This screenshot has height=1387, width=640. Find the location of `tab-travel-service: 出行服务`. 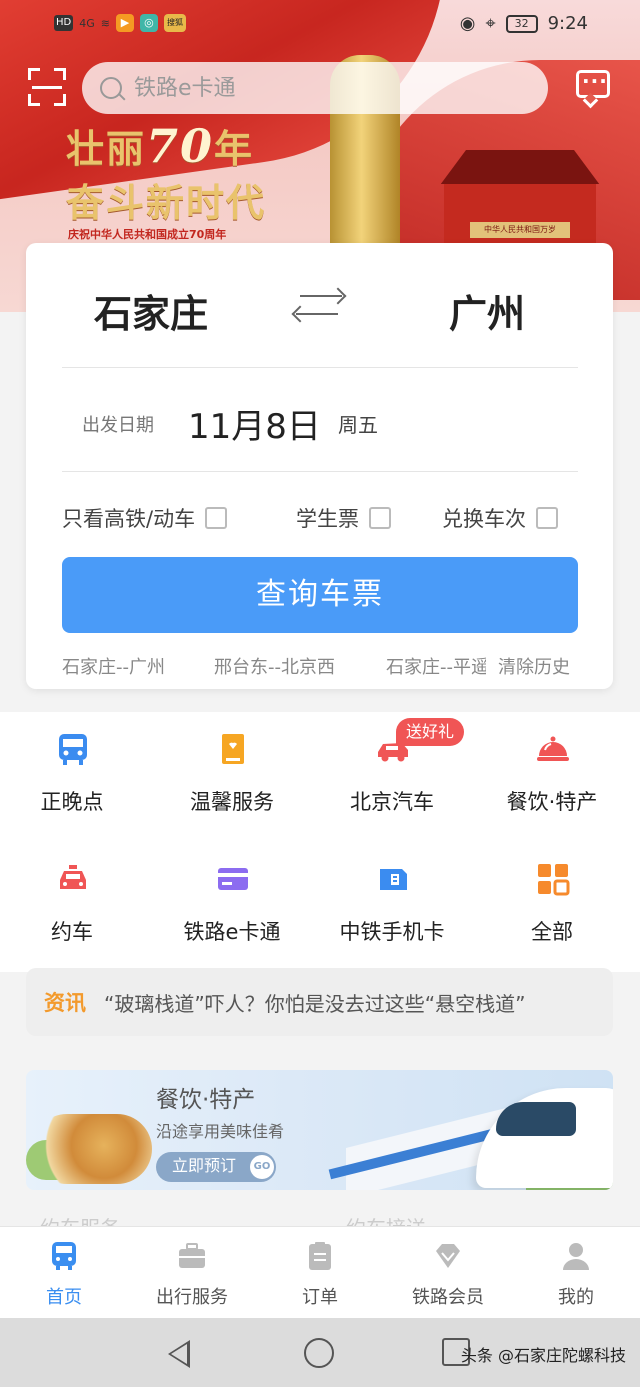

tab-travel-service: 出行服务 is located at coordinates (192, 1273).